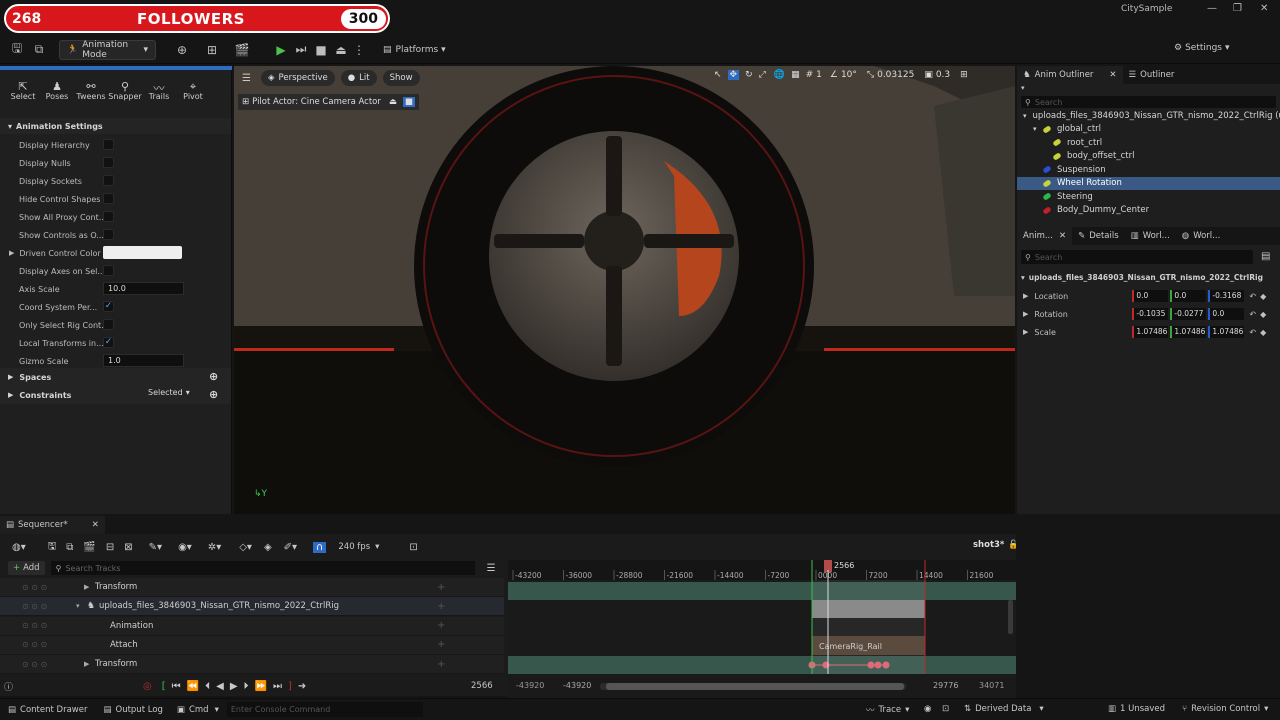  I want to click on scale-snap-icon: ⤡, so click(870, 75).